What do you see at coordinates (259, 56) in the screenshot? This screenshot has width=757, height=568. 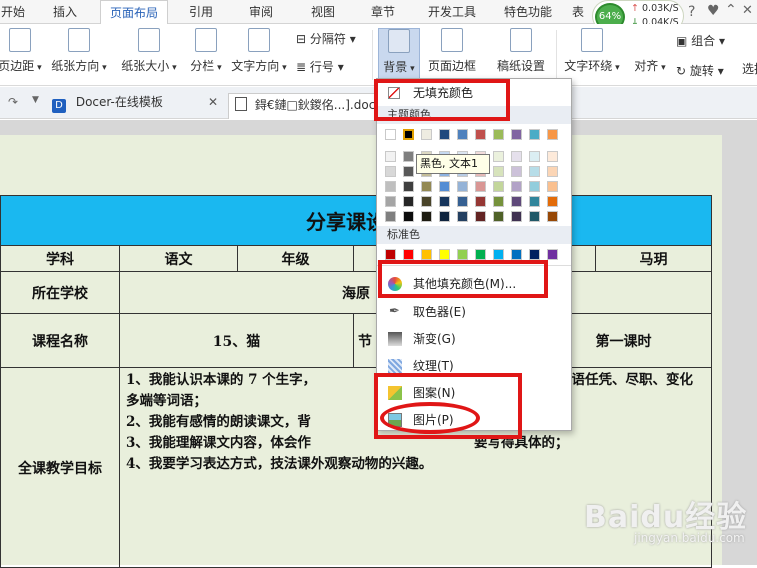 I see `text-direction-button: 文字方向 ▾` at bounding box center [259, 56].